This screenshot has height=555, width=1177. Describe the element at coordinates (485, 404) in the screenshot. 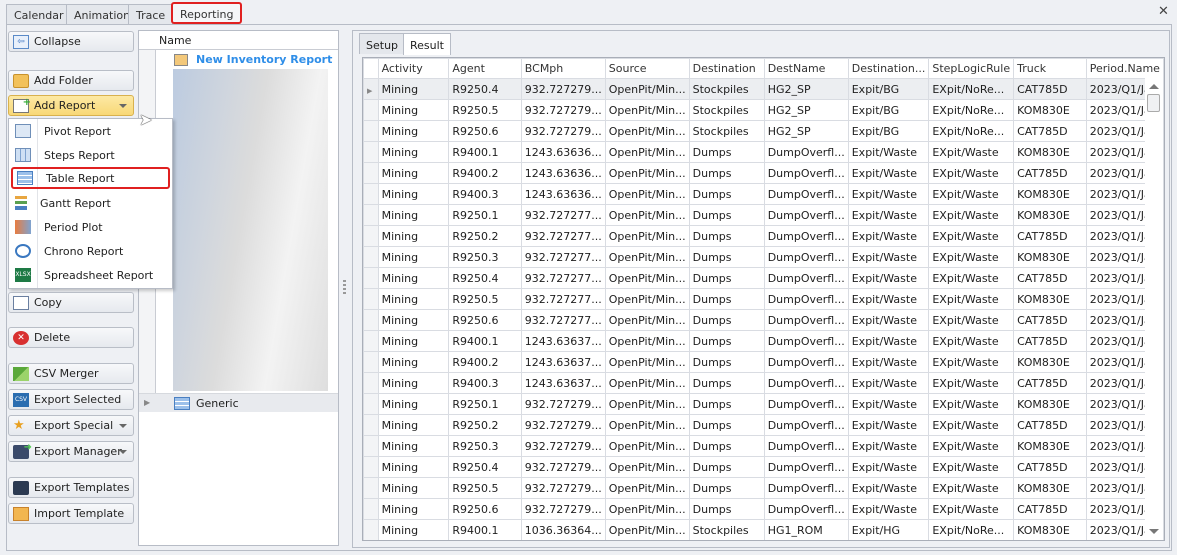

I see `table-cell: R9250.1` at that location.